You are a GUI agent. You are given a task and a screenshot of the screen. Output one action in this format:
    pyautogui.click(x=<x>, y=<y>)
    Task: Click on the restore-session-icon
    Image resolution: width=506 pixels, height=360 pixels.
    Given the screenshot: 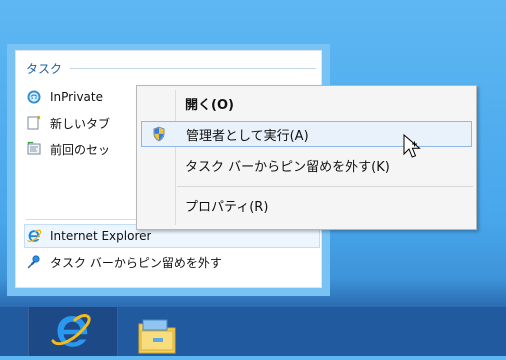 What is the action you would take?
    pyautogui.click(x=34, y=149)
    